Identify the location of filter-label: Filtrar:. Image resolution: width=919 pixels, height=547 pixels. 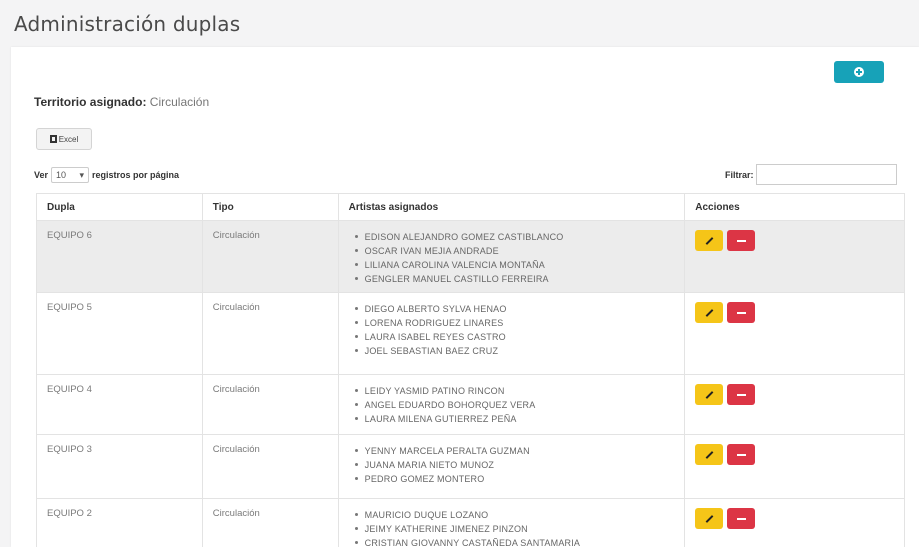
(739, 174).